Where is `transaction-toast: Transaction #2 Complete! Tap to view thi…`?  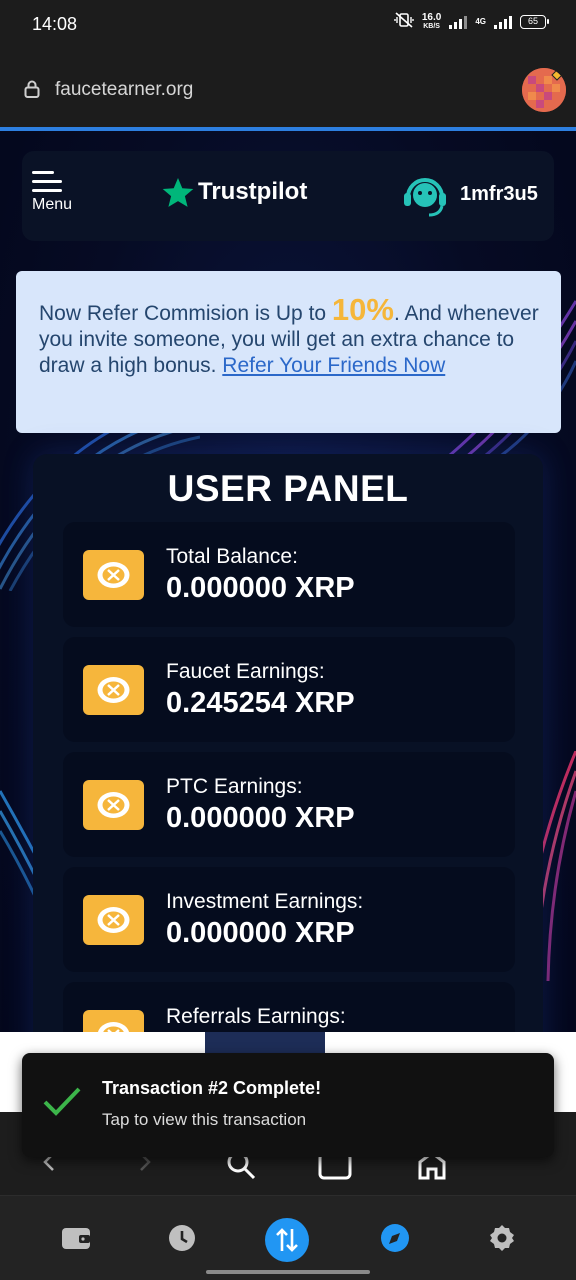 transaction-toast: Transaction #2 Complete! Tap to view thi… is located at coordinates (288, 1105).